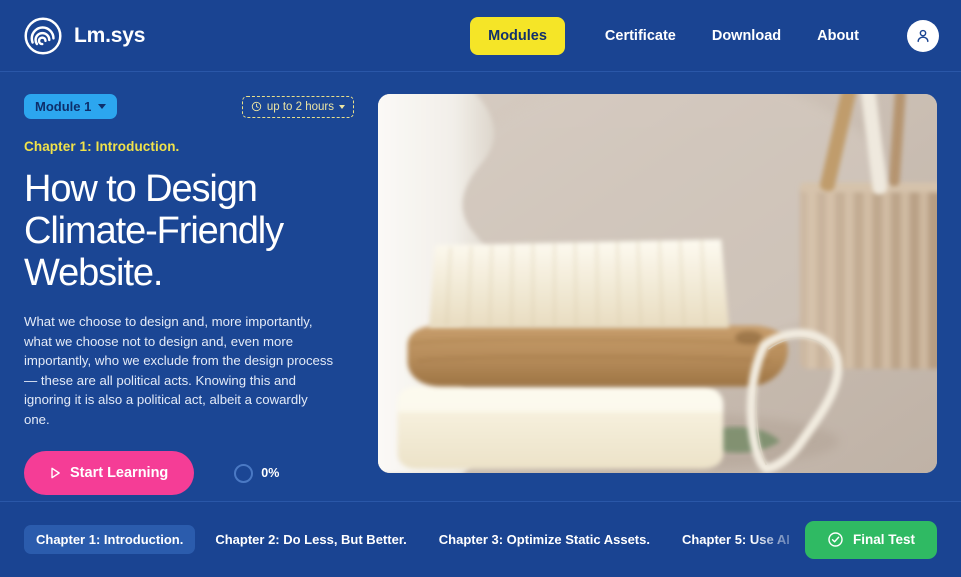 The image size is (961, 577). What do you see at coordinates (189, 106) in the screenshot?
I see `meta-row: Module 1 up to 2 hours` at bounding box center [189, 106].